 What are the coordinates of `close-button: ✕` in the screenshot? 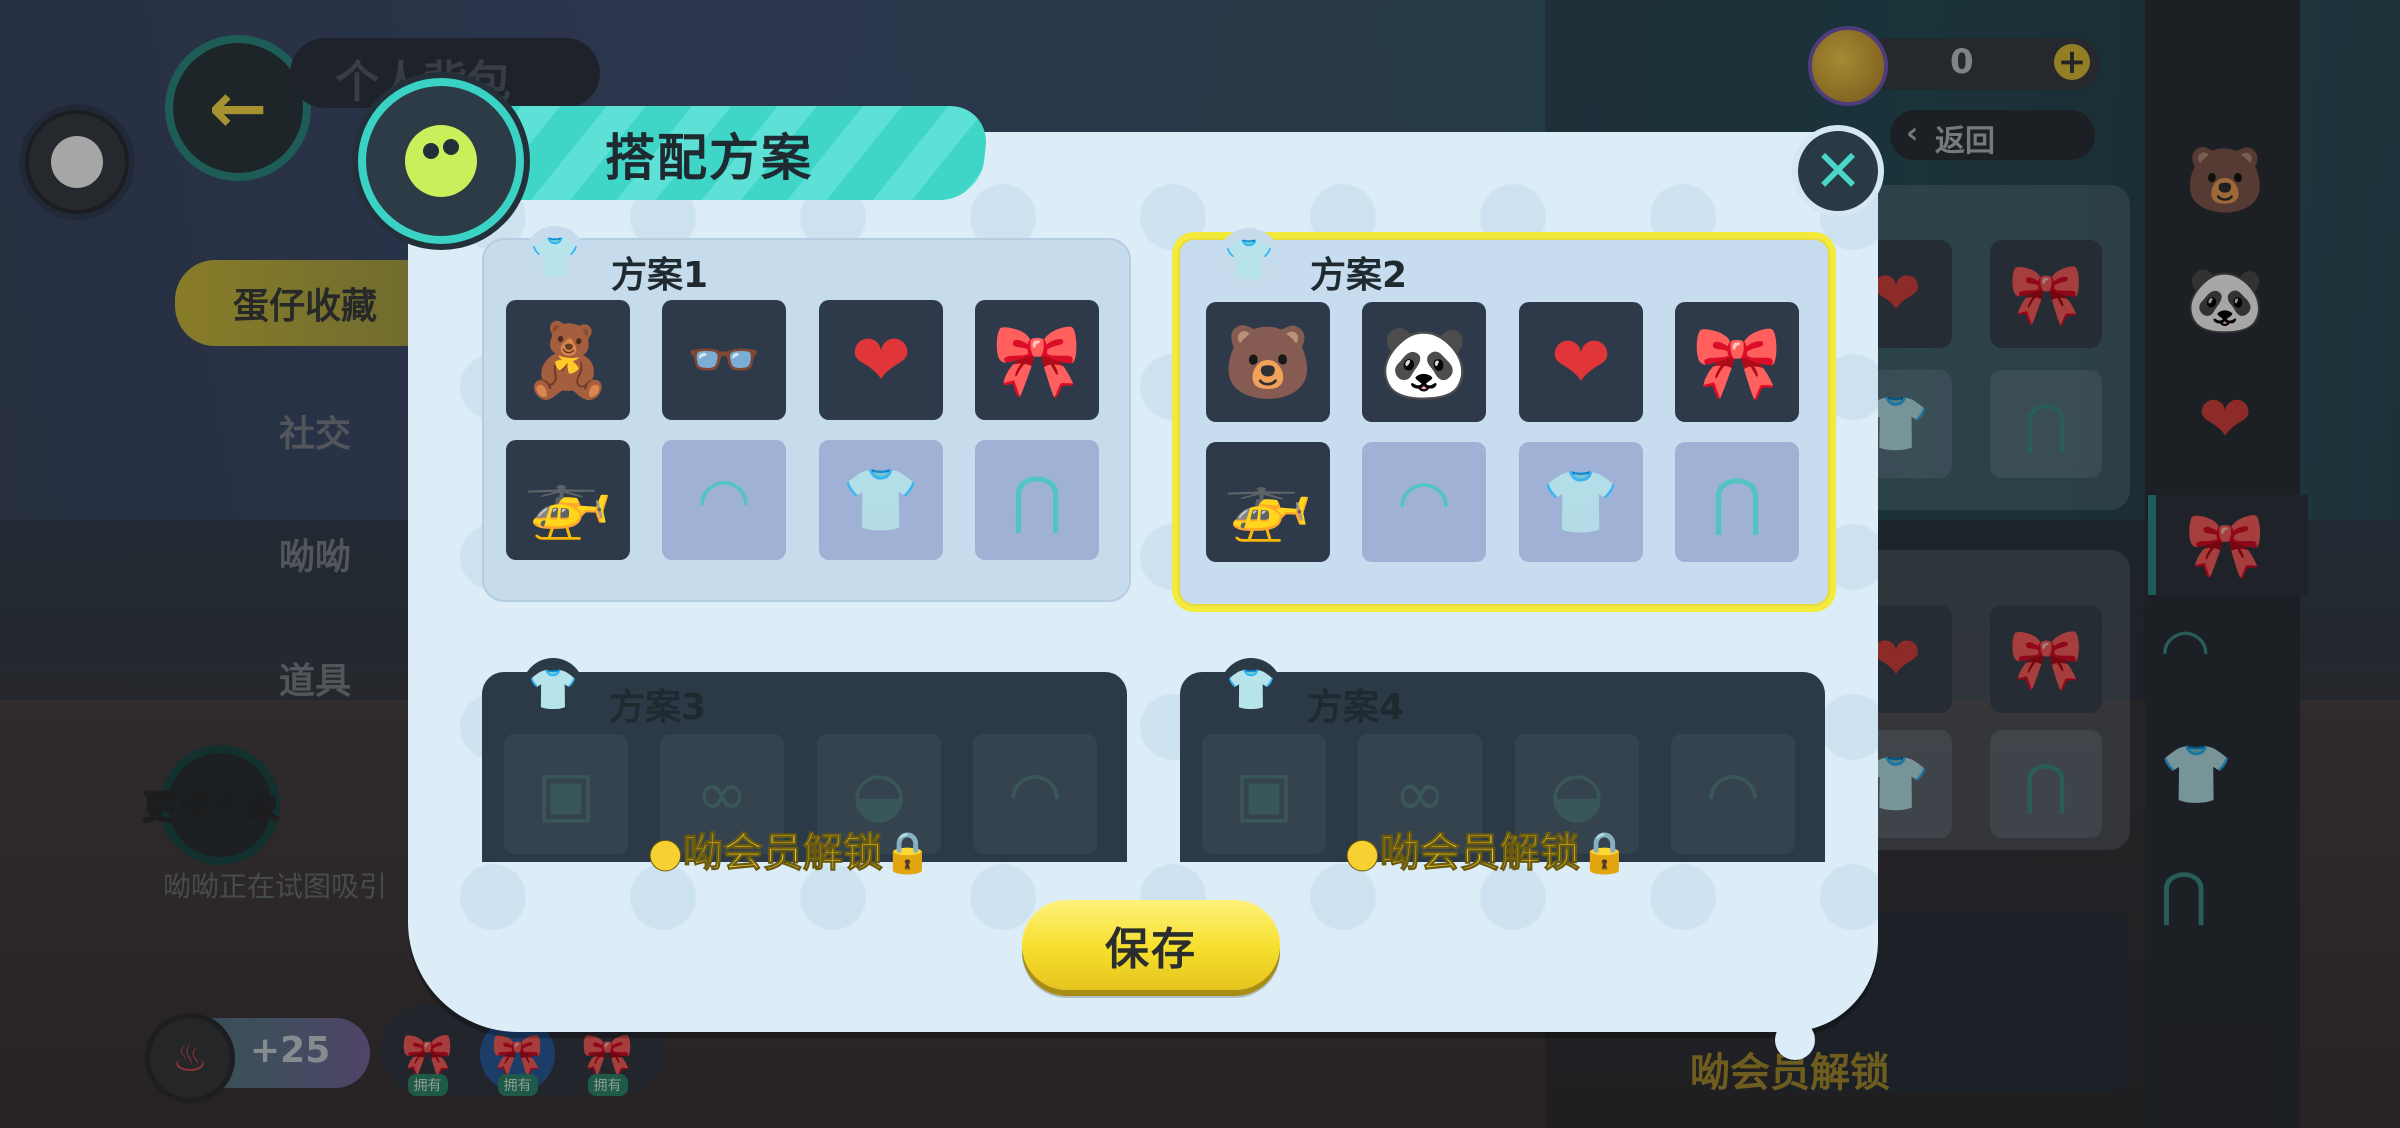 It's located at (1838, 171).